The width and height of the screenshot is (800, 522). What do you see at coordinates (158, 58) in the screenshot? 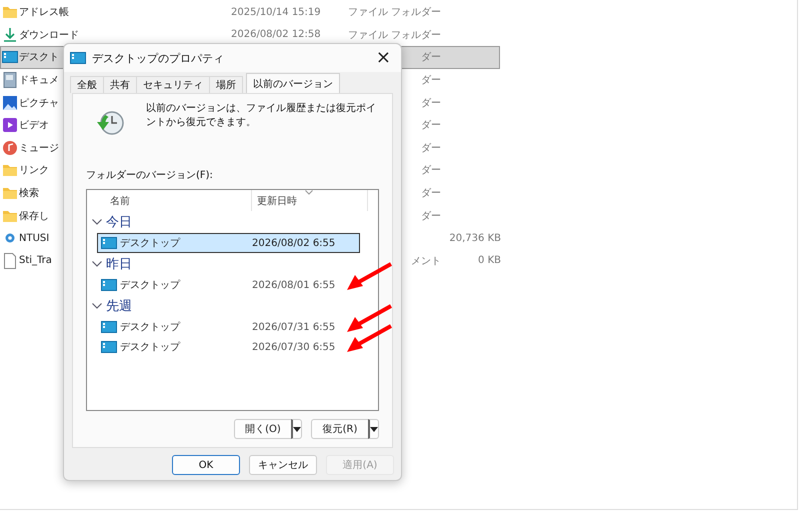
I see `dialog-title: デスクトップのプロパティ` at bounding box center [158, 58].